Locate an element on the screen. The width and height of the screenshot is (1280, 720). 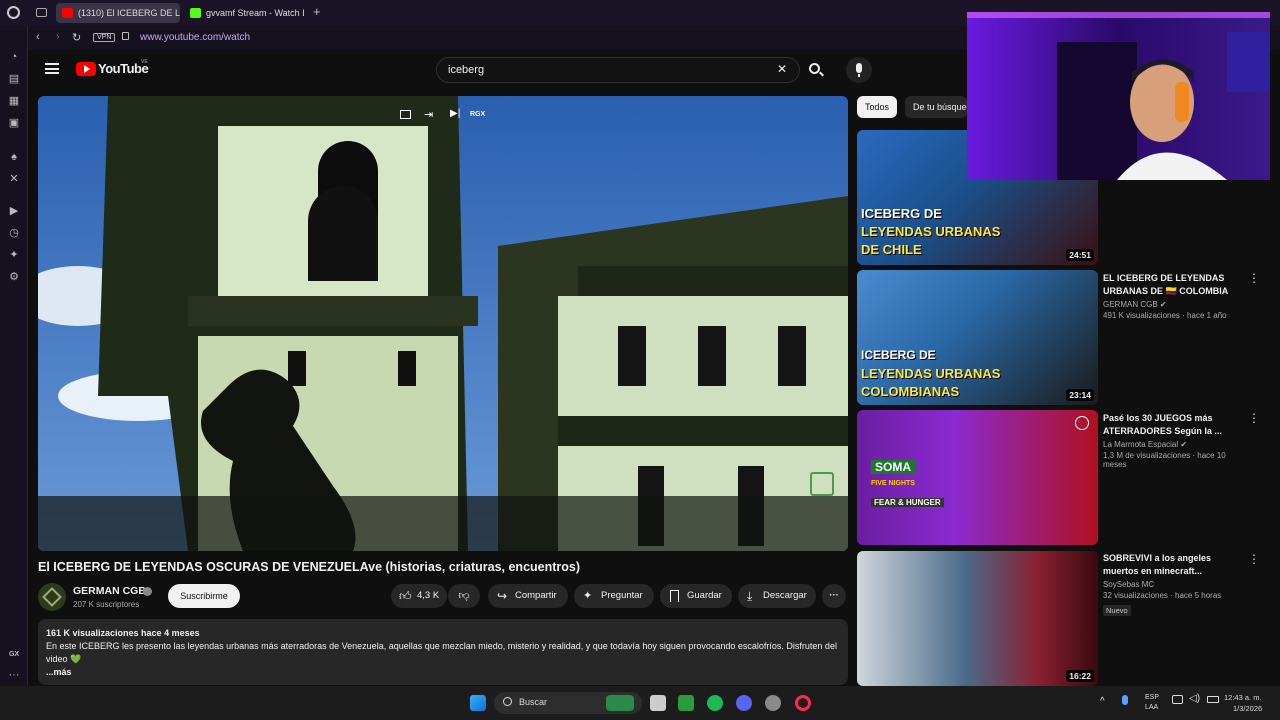
forward-icon: › is located at coordinates (58, 37).